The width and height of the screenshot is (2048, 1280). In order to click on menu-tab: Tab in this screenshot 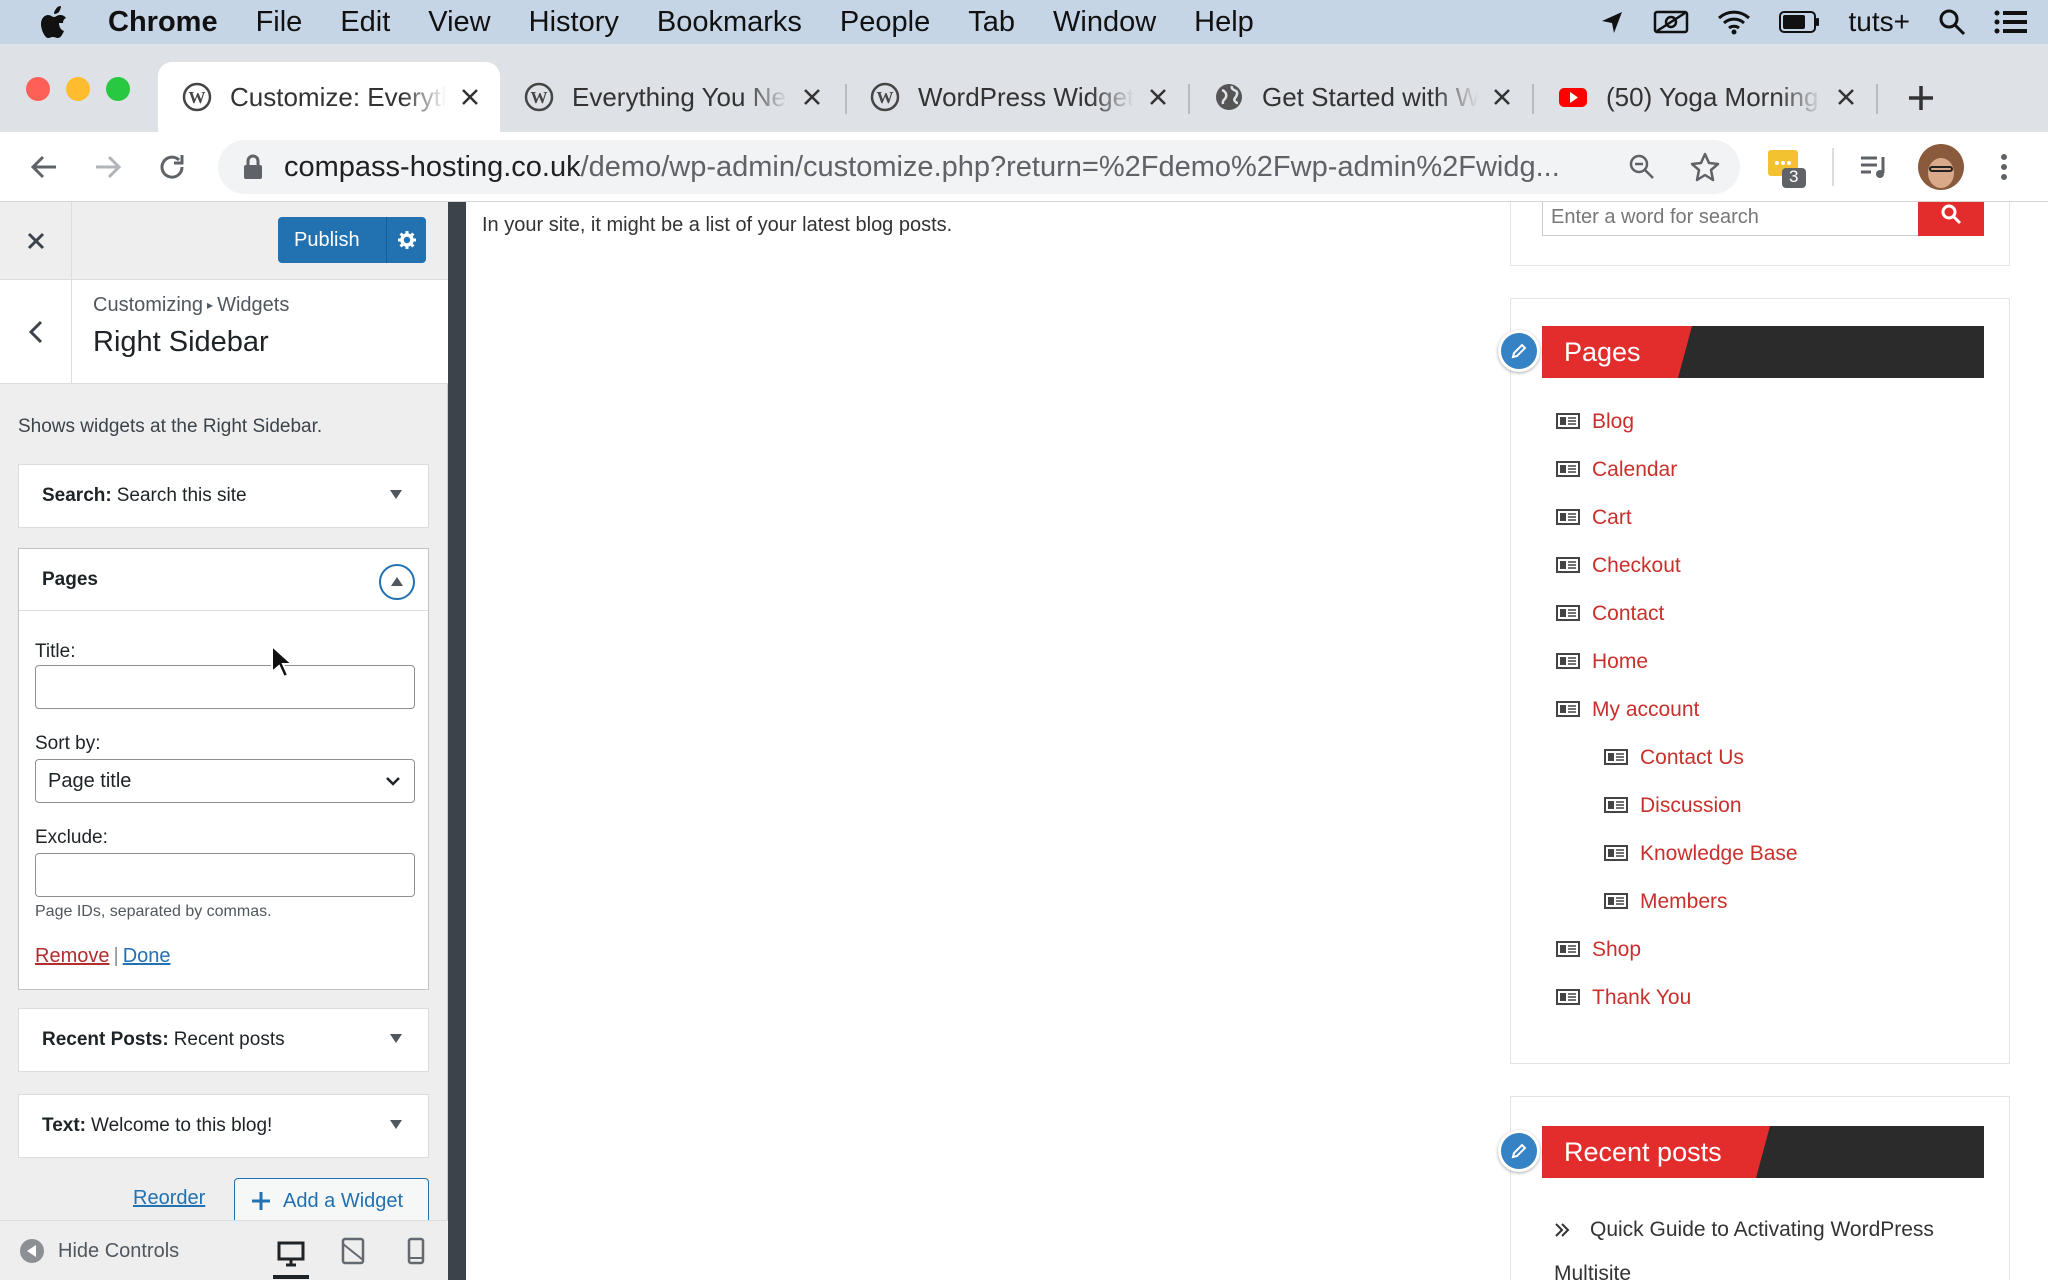, I will do `click(991, 22)`.